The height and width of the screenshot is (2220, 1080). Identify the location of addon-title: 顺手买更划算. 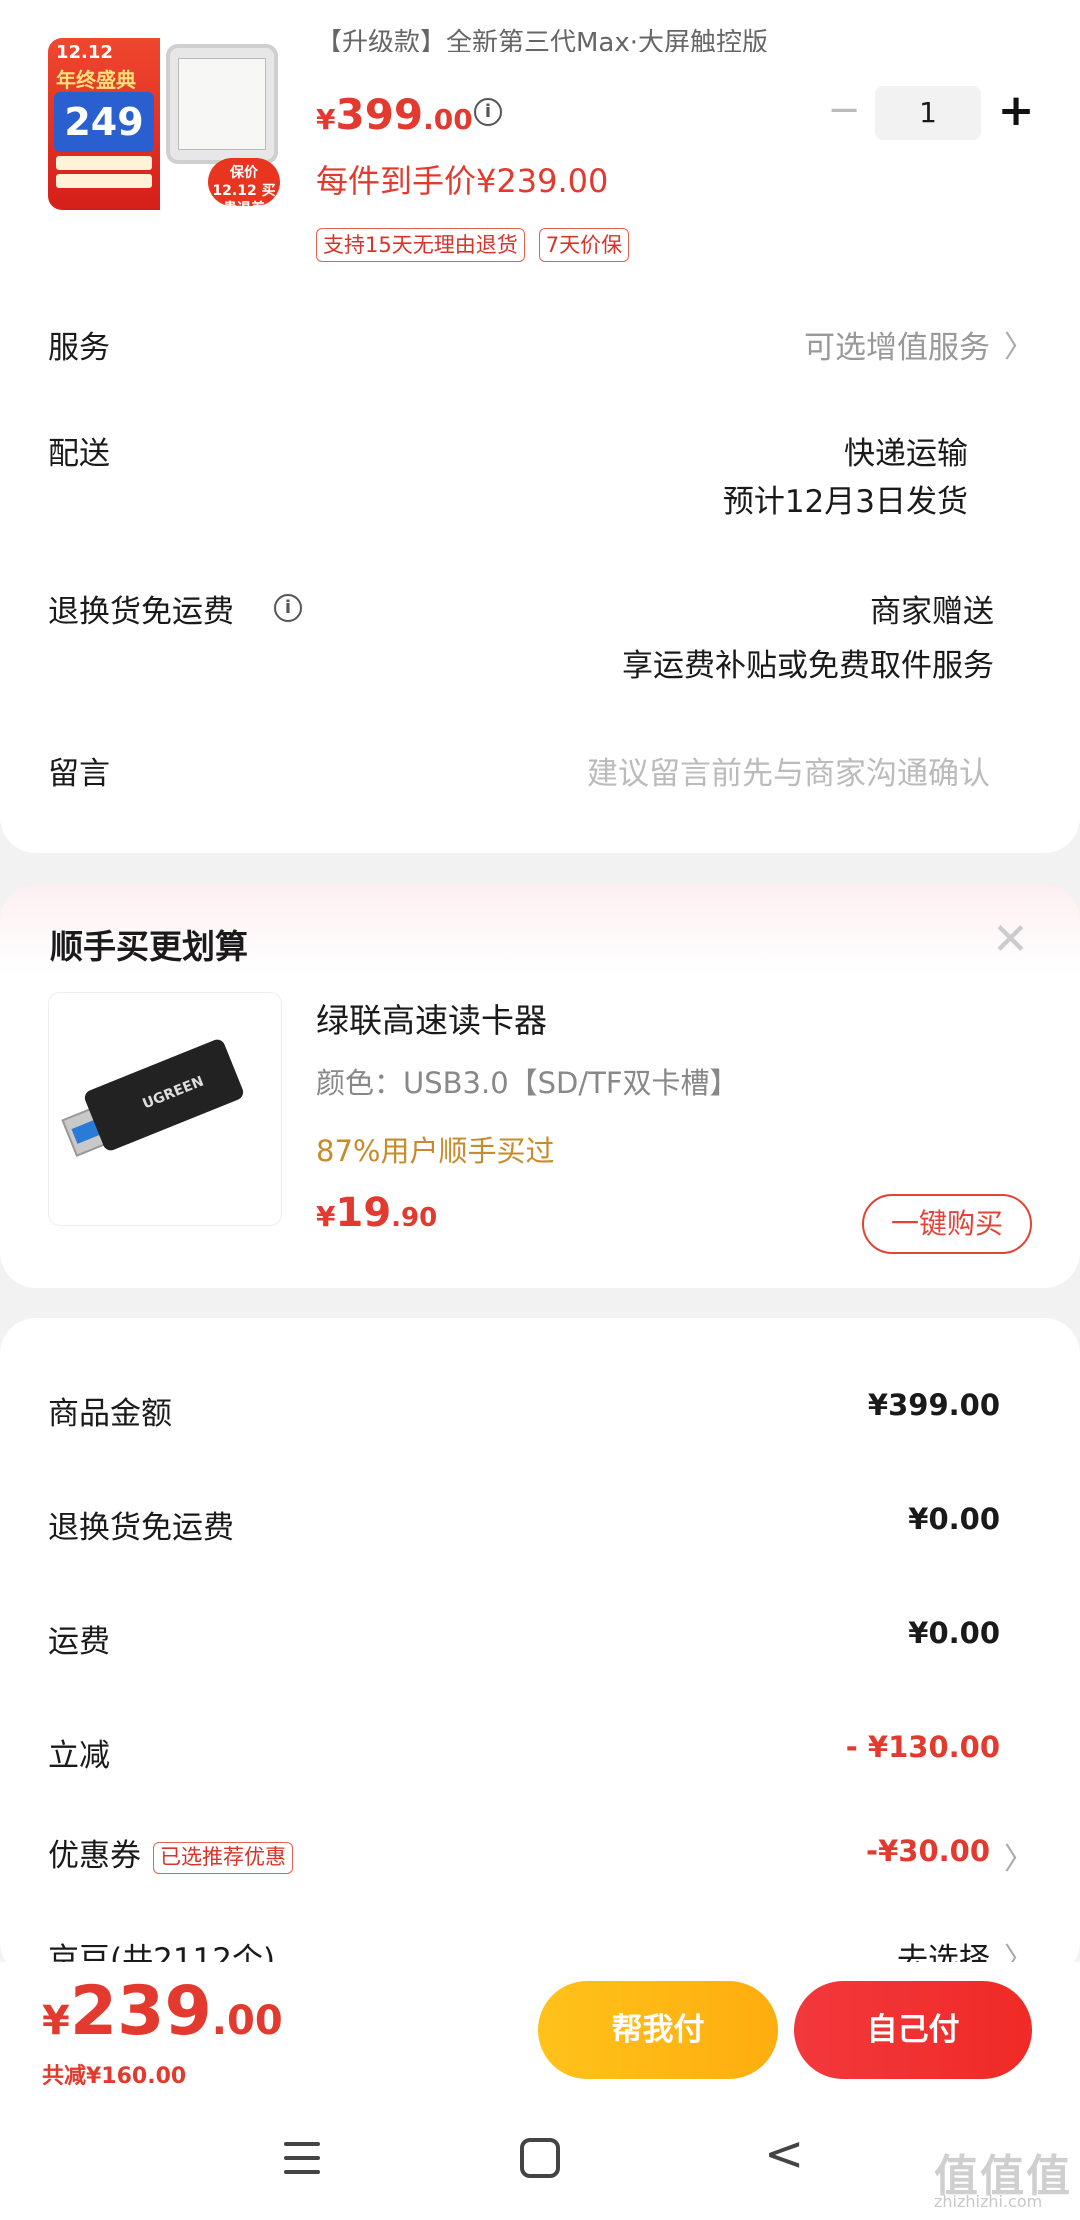
(149, 946).